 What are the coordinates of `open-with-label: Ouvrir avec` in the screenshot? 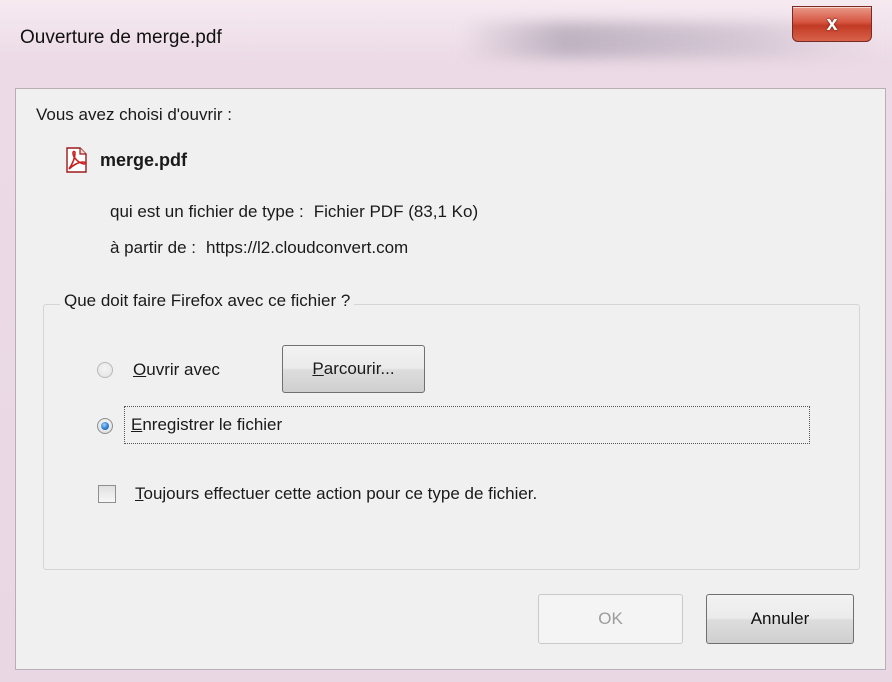 It's located at (176, 370).